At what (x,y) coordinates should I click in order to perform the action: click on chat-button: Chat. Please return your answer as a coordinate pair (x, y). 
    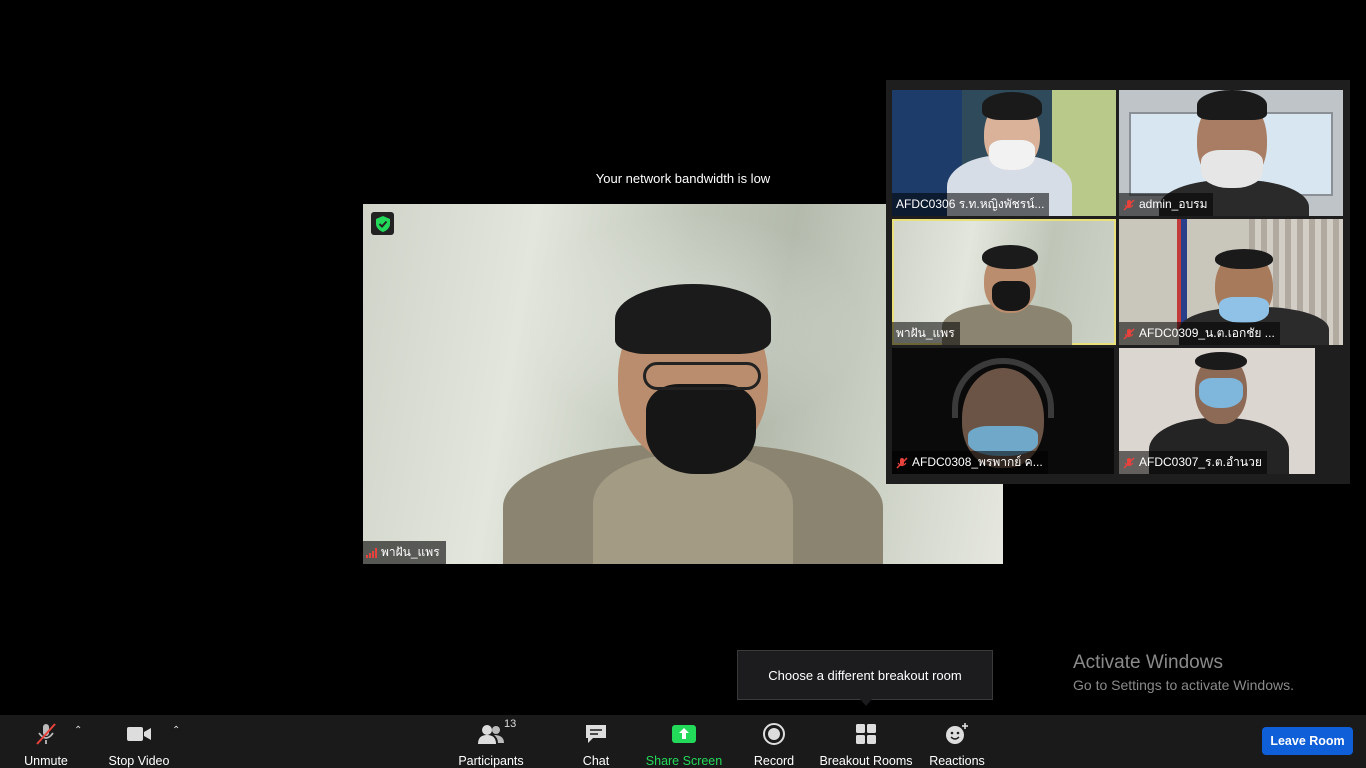
    Looking at the image, I should click on (596, 741).